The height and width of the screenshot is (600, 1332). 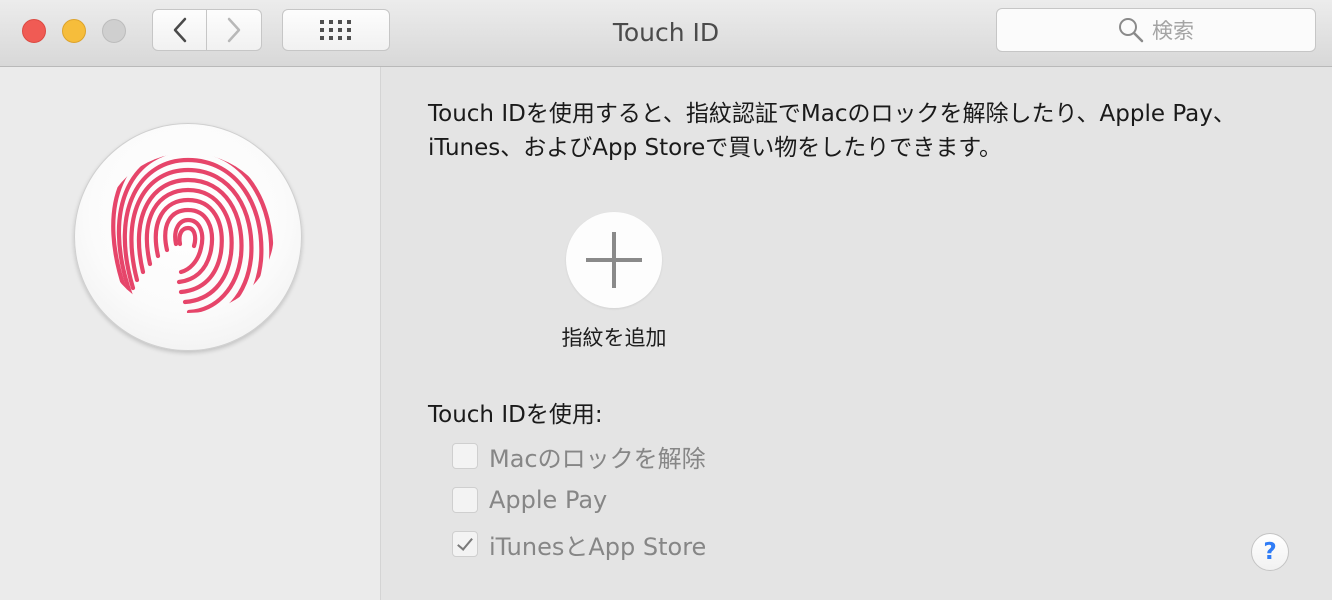 I want to click on search-field: 検索, so click(x=1156, y=30).